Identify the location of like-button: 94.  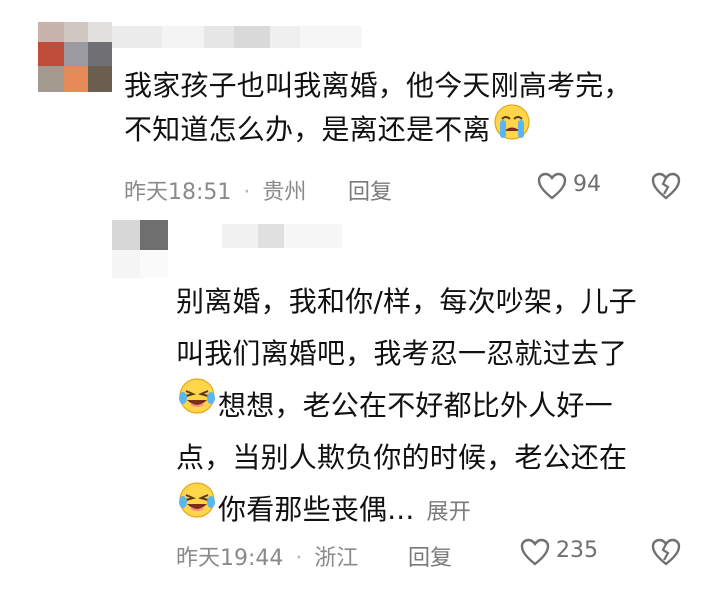
(572, 187).